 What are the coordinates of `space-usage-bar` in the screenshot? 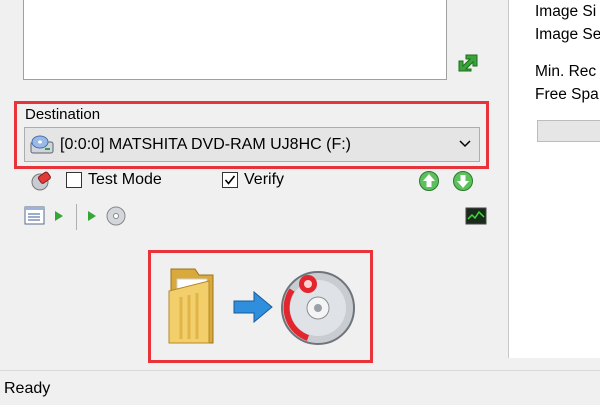 It's located at (568, 131).